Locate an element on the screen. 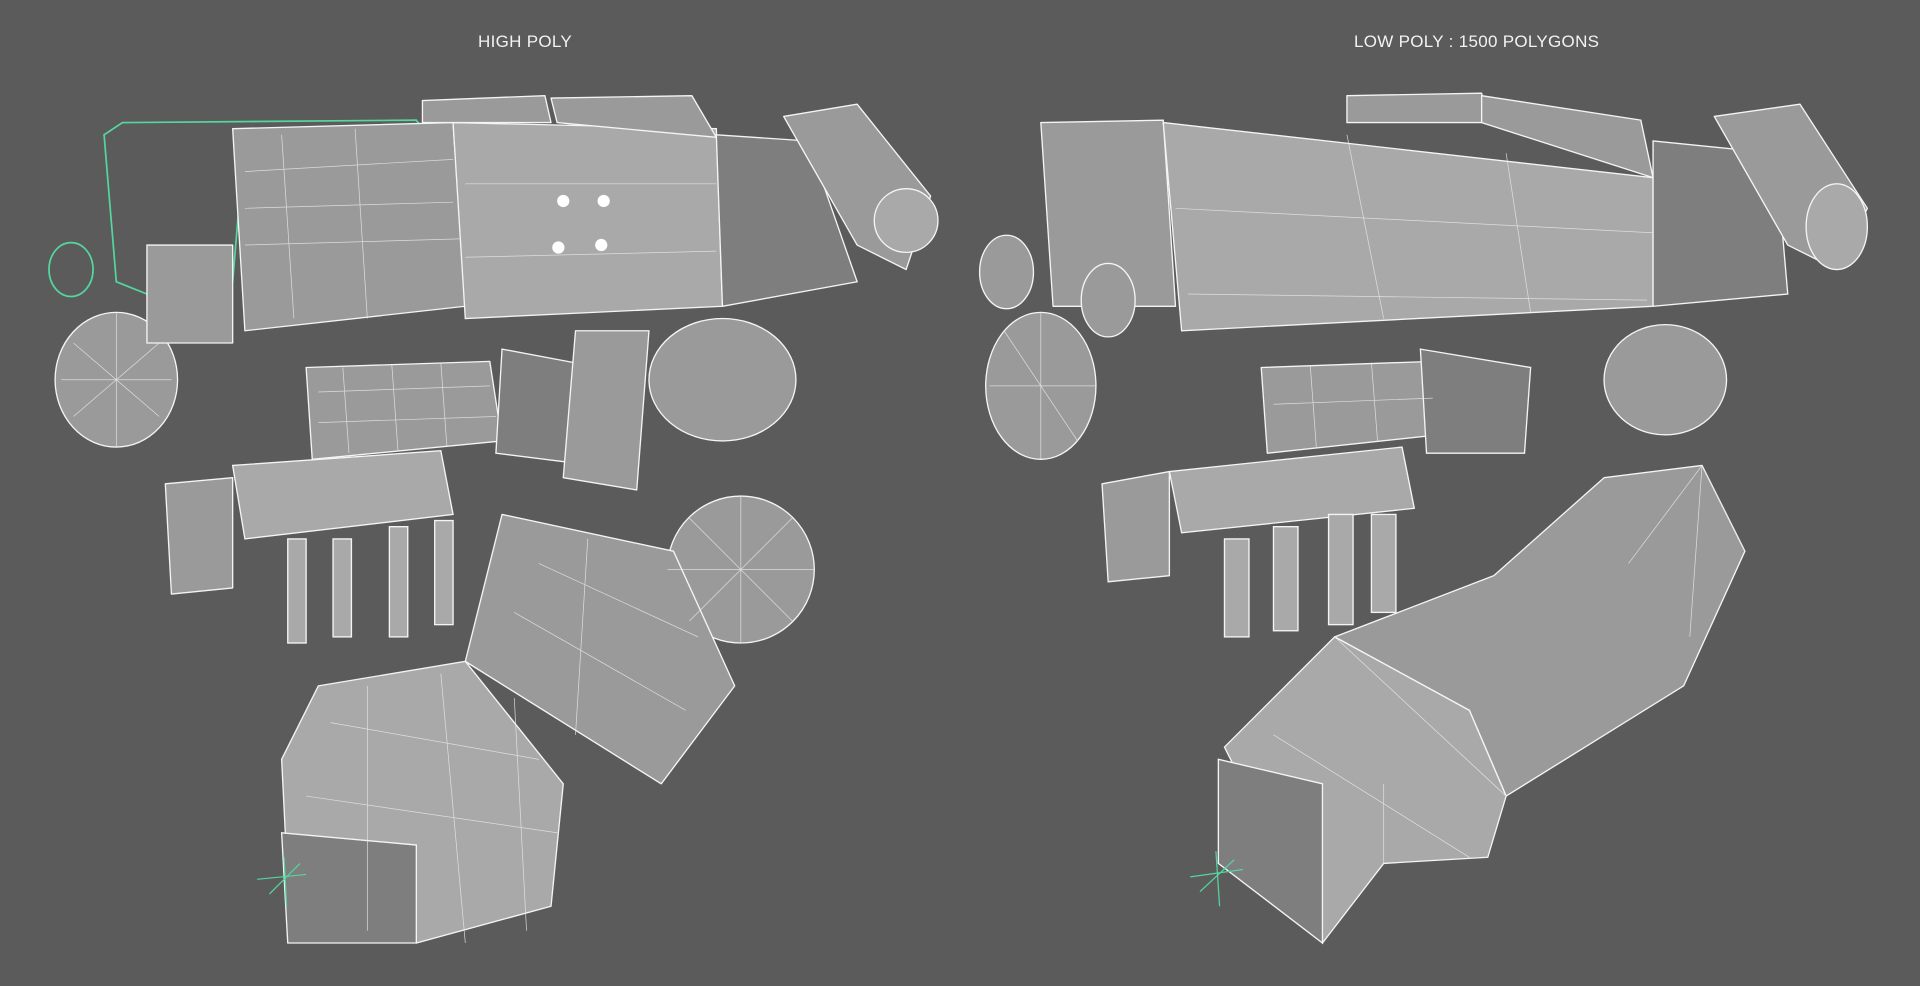 This screenshot has height=986, width=1920. lower-plate is located at coordinates (342, 495).